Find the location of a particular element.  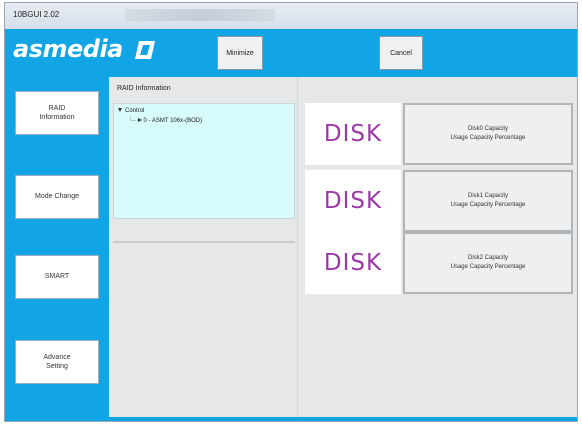

disk-capacity-text: Disk0 Capacity is located at coordinates (487, 129).